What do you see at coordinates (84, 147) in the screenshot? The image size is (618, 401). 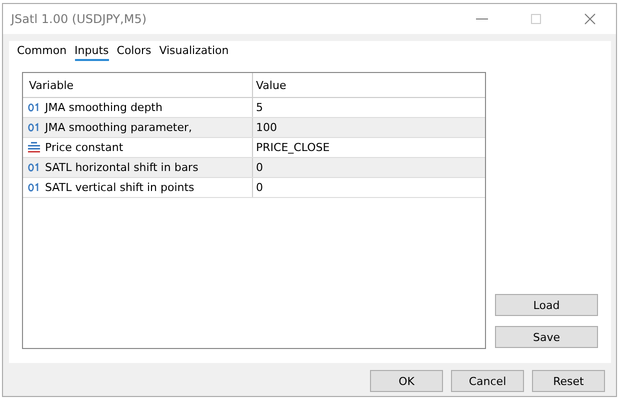 I see `variable-name: Price constant` at bounding box center [84, 147].